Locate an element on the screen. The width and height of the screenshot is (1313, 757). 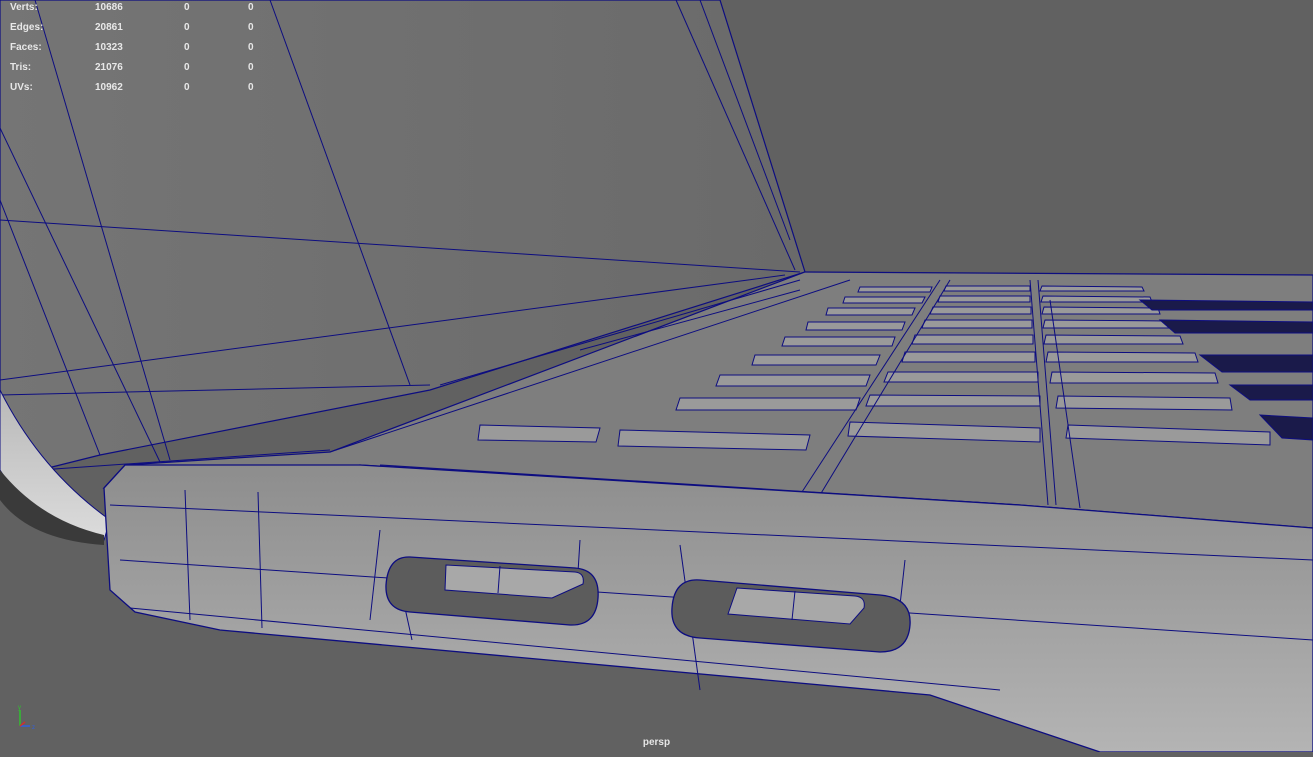
axis-gizmo-icon: y z is located at coordinates (26, 718).